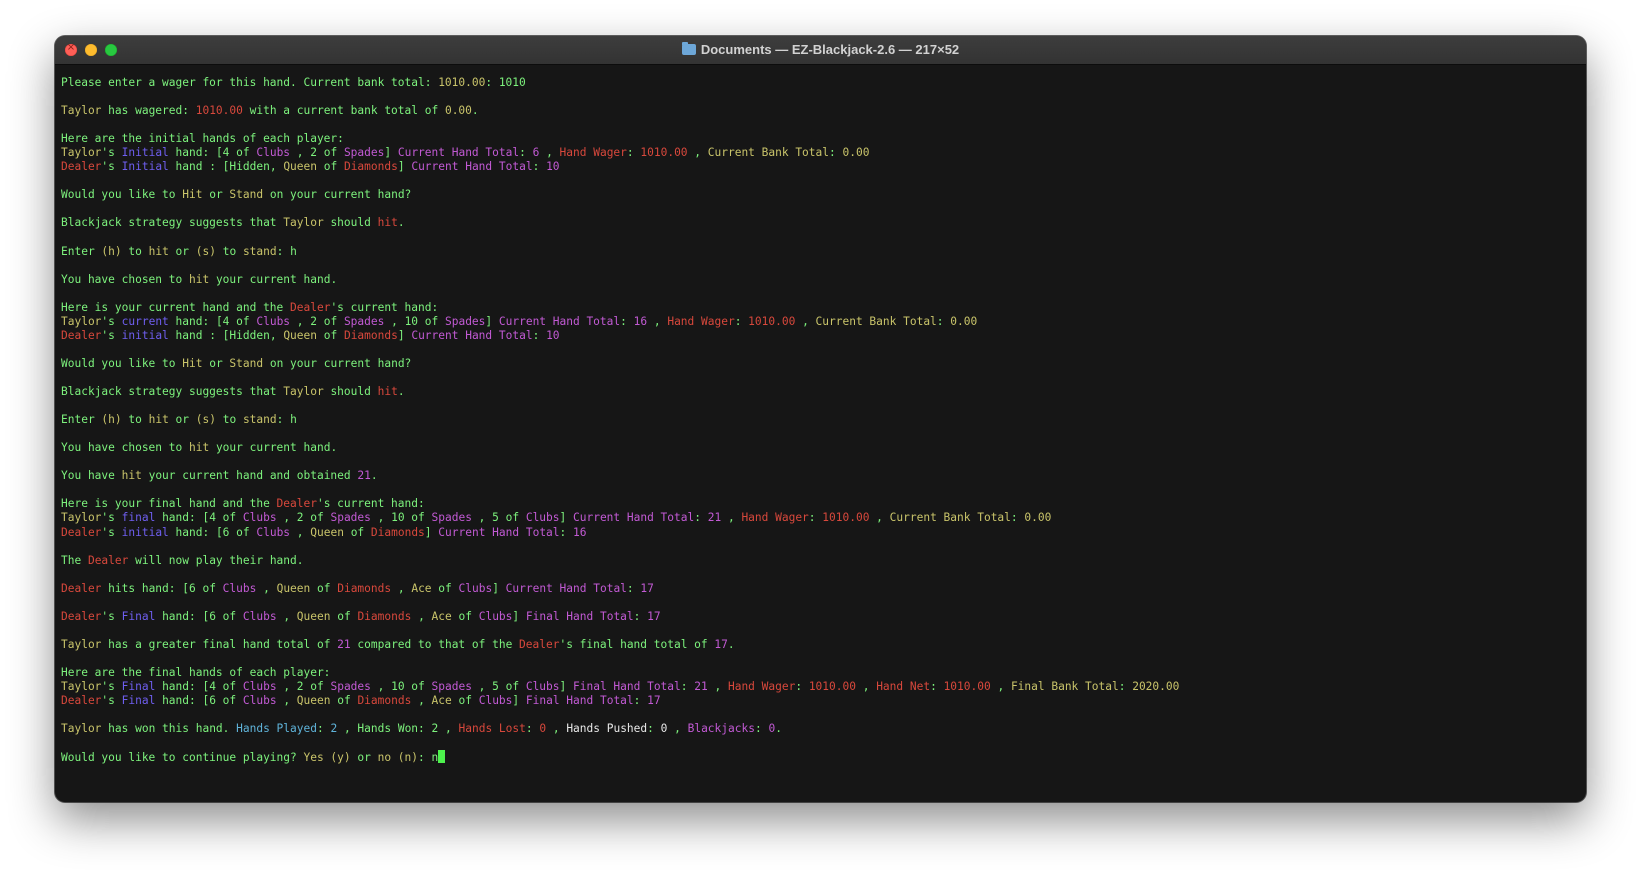 The height and width of the screenshot is (875, 1641). I want to click on terminal-text-segment: final, so click(138, 518).